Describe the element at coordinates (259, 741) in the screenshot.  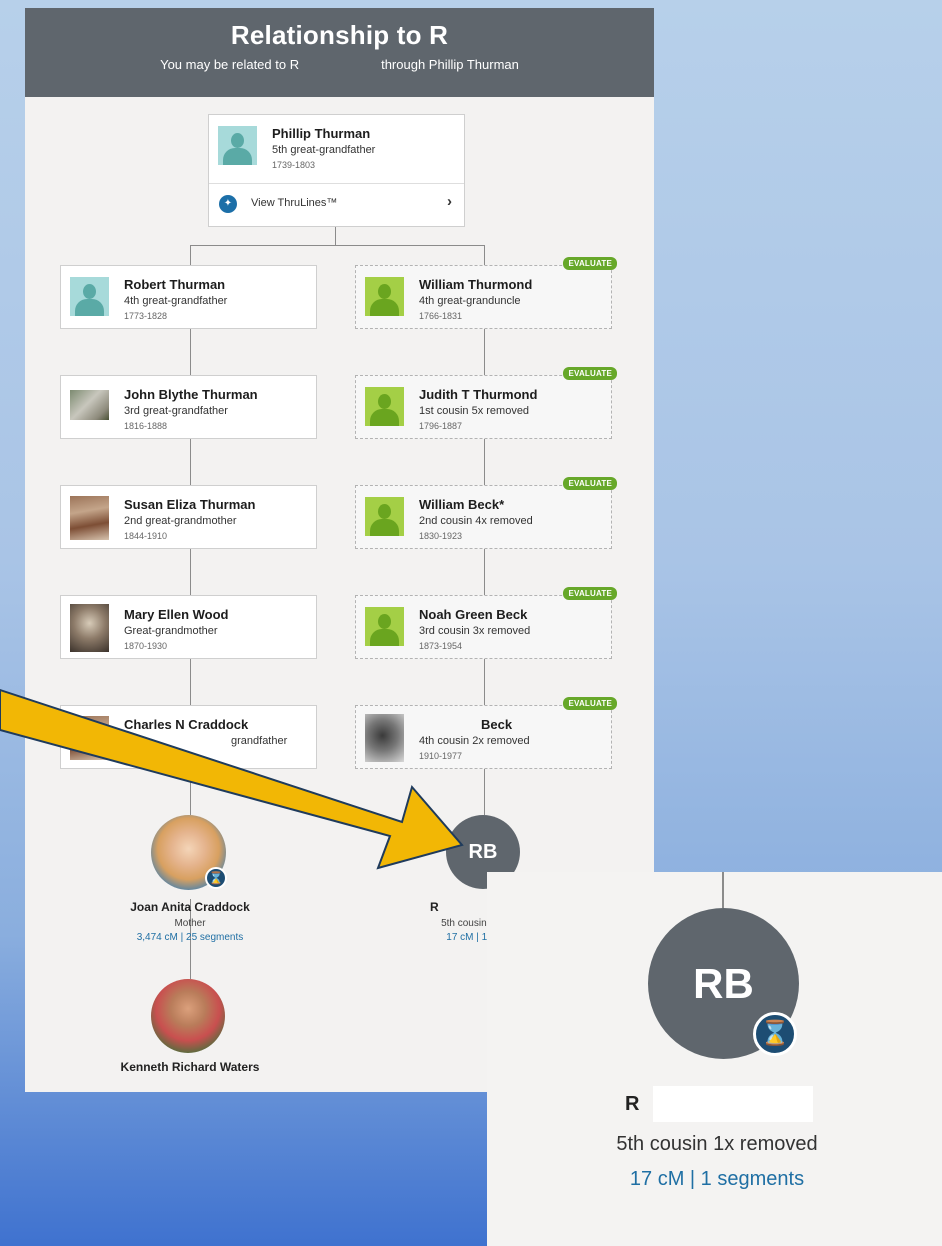
I see `person-relation: grandfather` at that location.